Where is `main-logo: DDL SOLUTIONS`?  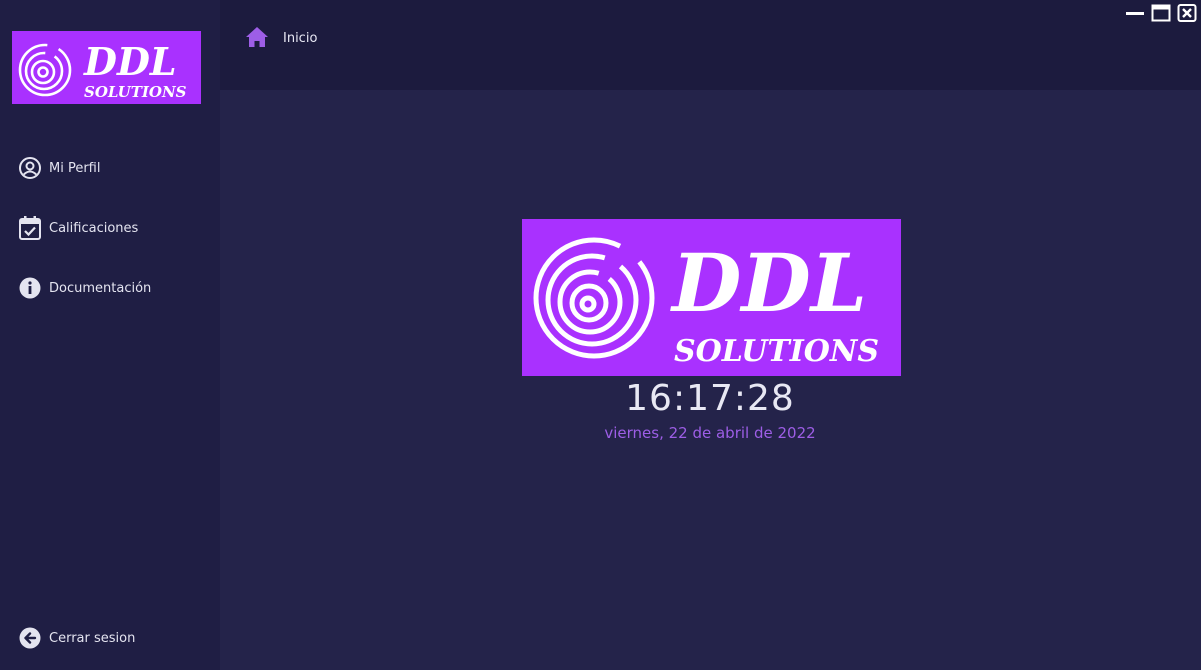
main-logo: DDL SOLUTIONS is located at coordinates (711, 297).